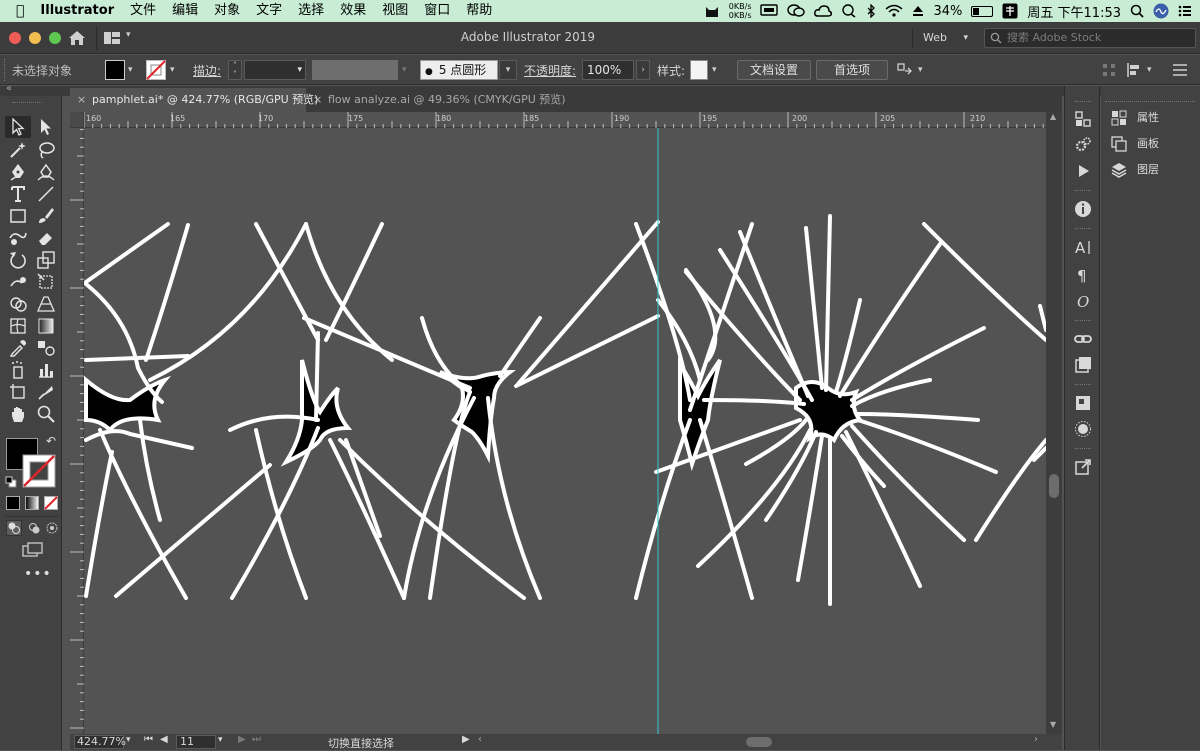 The height and width of the screenshot is (751, 1200). Describe the element at coordinates (128, 740) in the screenshot. I see `zoom-dropdown-chevron-icon: ▾` at that location.